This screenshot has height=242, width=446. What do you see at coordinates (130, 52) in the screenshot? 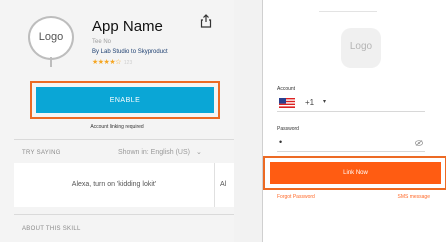
I see `developer-link: By Lab Studio to Skyproduct` at bounding box center [130, 52].